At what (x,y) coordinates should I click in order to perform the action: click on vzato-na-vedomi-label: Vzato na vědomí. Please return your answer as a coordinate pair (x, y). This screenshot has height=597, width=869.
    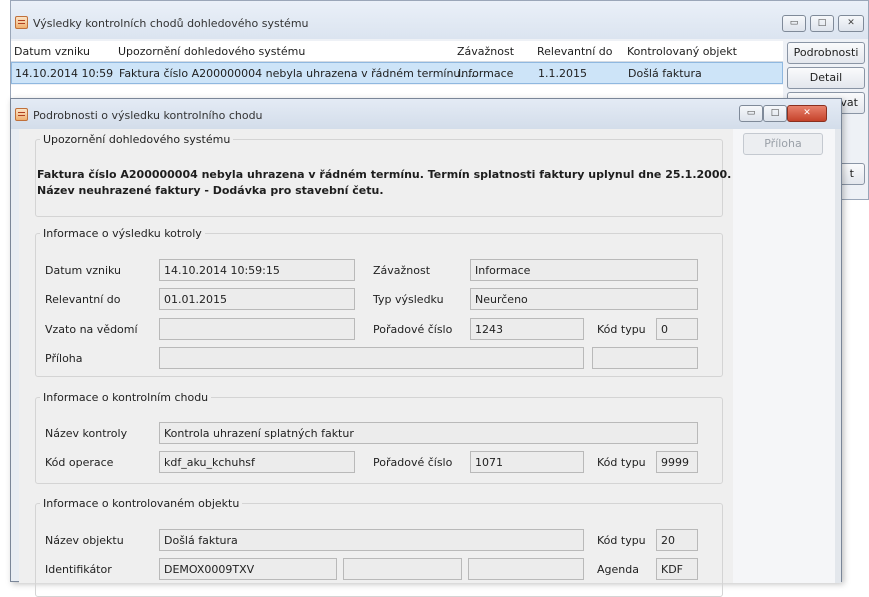
    Looking at the image, I should click on (91, 329).